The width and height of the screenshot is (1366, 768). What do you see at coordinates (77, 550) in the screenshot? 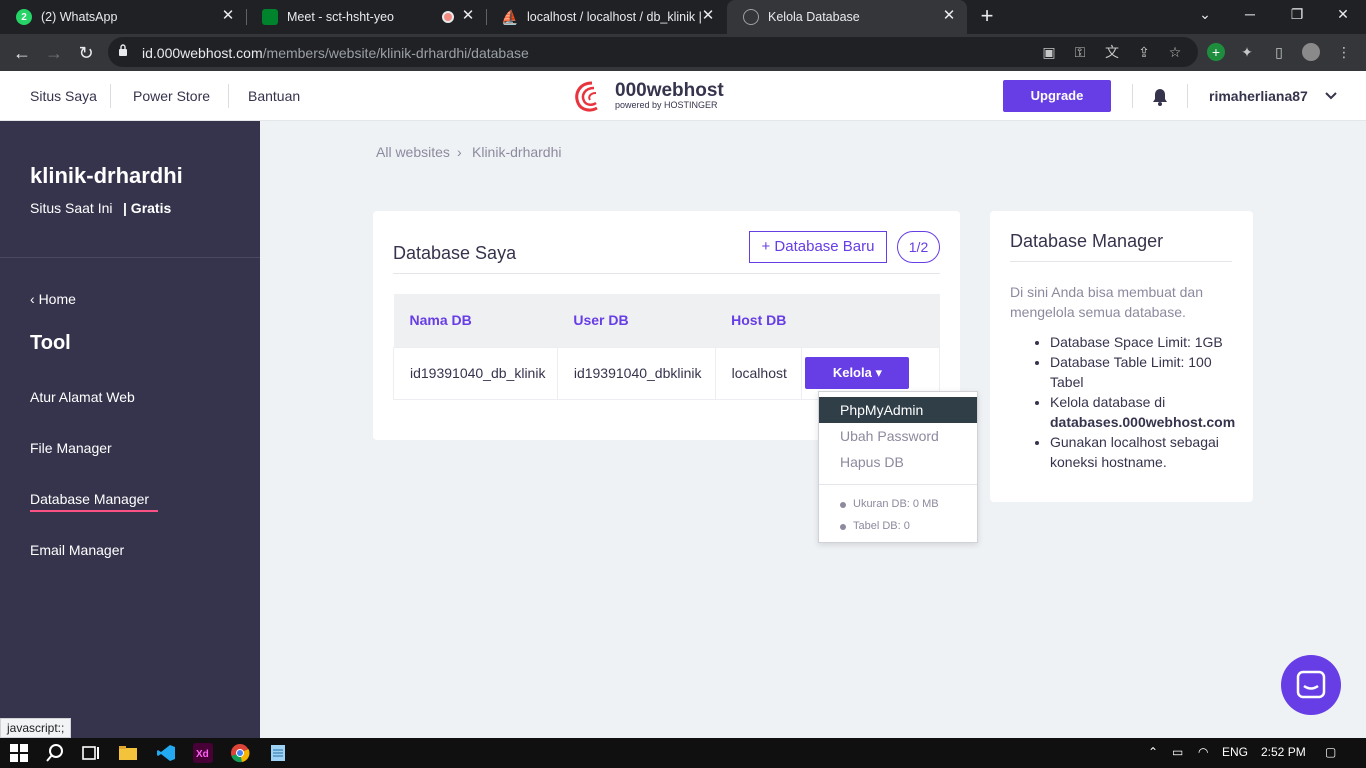
I see `sidebar-item-email-manager: Email Manager` at bounding box center [77, 550].